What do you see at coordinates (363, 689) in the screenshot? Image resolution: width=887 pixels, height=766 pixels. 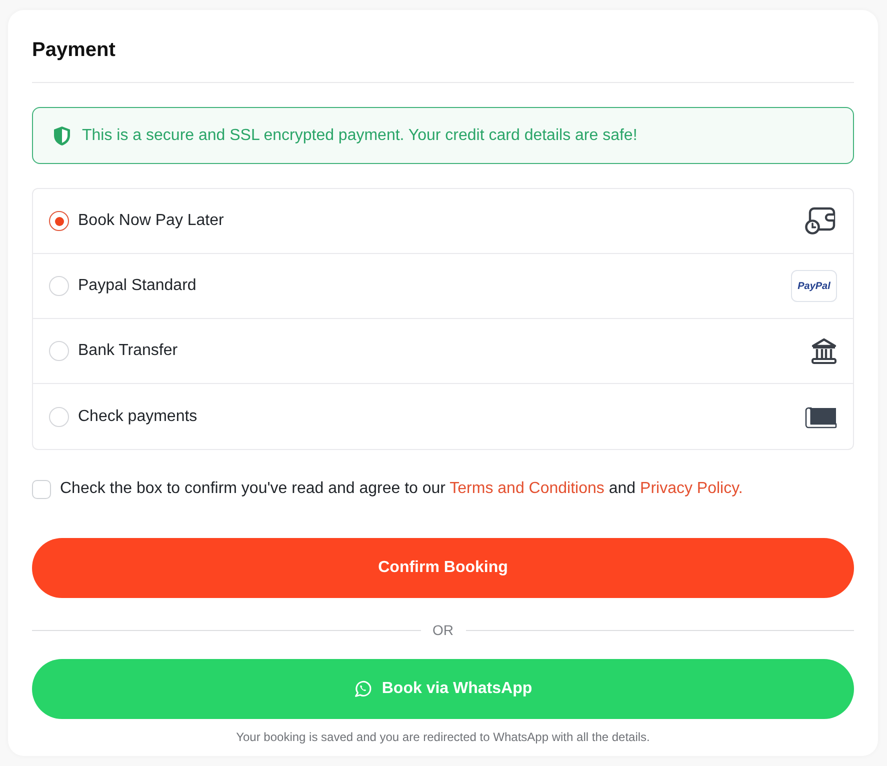 I see `whatsapp-icon` at bounding box center [363, 689].